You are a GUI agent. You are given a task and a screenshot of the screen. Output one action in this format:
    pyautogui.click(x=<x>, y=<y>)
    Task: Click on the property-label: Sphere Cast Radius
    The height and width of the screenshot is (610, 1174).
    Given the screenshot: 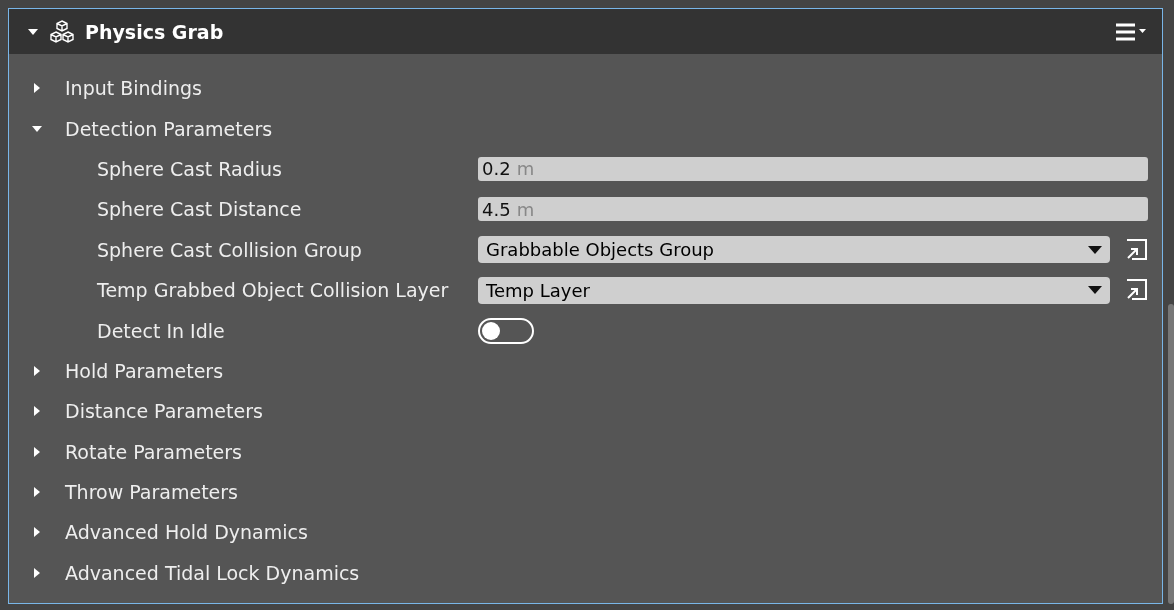 What is the action you would take?
    pyautogui.click(x=190, y=168)
    